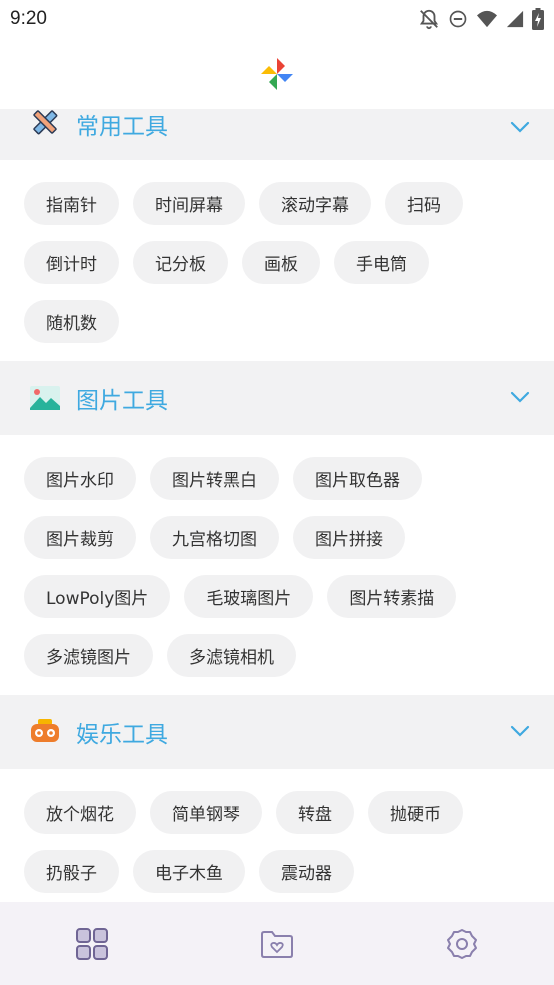  What do you see at coordinates (214, 478) in the screenshot?
I see `tool-chip: 图片转黑白` at bounding box center [214, 478].